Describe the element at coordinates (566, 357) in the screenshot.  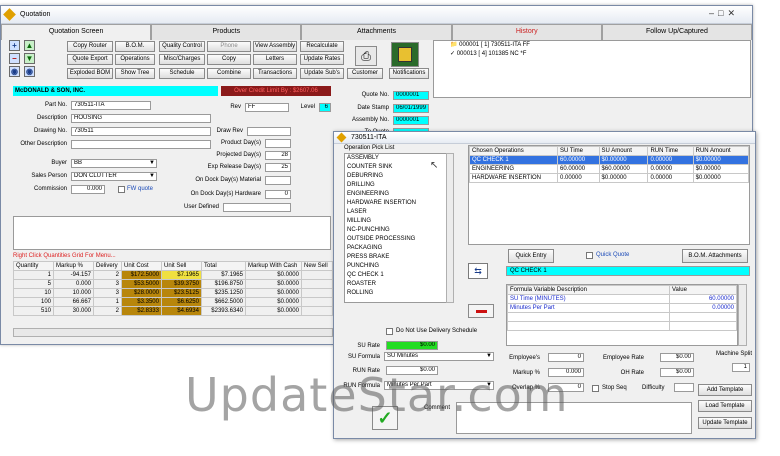
I see `employees-field: 0` at that location.